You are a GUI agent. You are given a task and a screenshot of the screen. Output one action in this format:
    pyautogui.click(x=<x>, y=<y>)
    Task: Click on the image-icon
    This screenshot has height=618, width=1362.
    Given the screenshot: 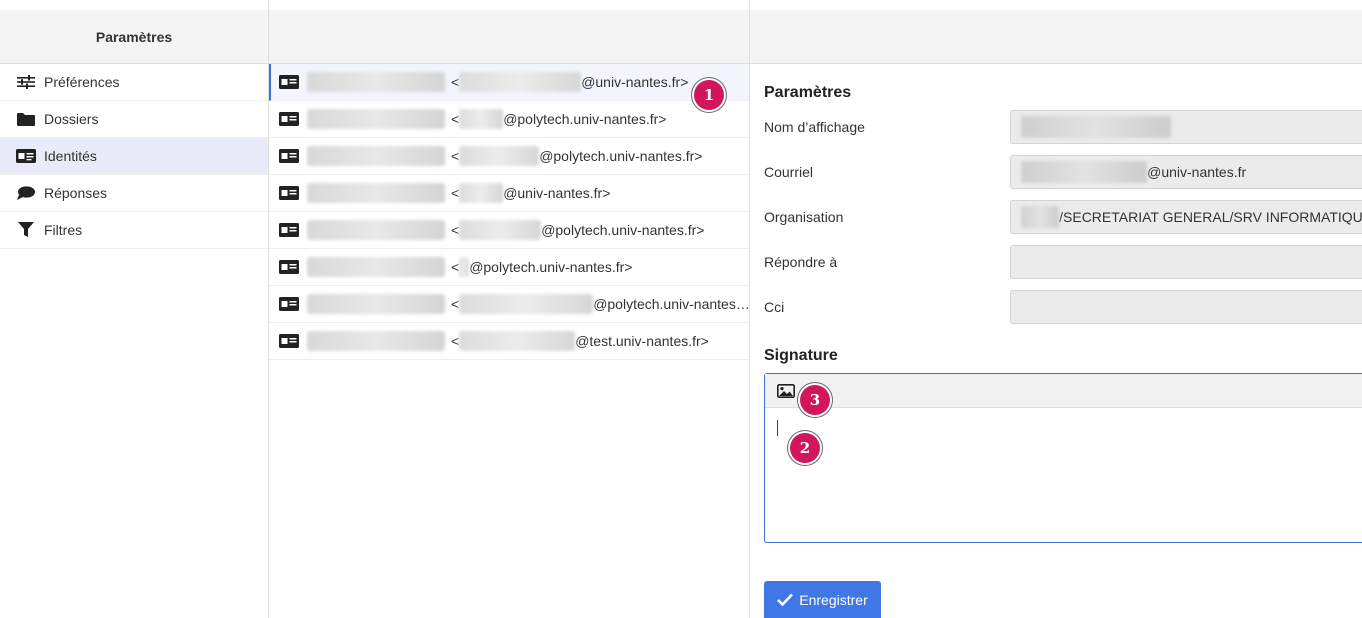 What is the action you would take?
    pyautogui.click(x=786, y=390)
    